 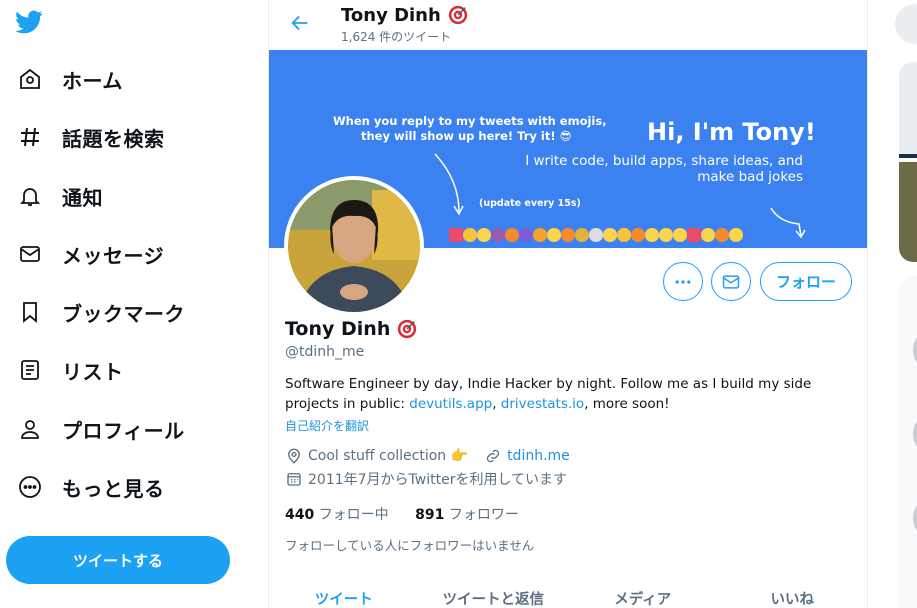 What do you see at coordinates (391, 15) in the screenshot?
I see `header-name-text: Tony Dinh` at bounding box center [391, 15].